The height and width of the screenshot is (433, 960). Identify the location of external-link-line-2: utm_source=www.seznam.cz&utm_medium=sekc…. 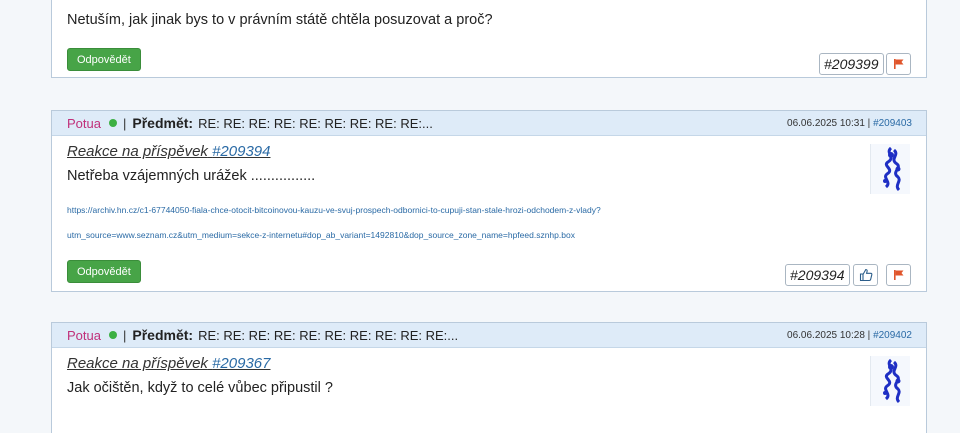
(321, 235).